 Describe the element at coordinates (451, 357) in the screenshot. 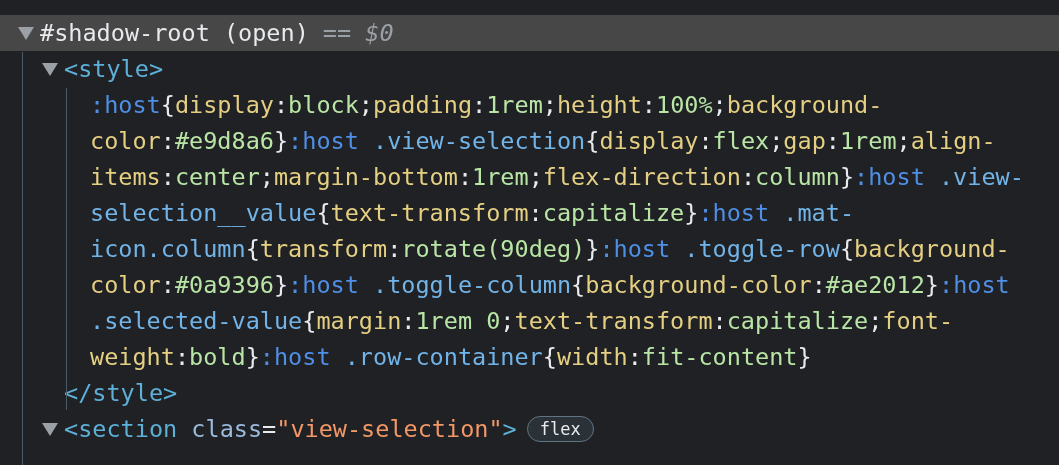

I see `css-line: weight:bold}:host .row-container{width:fit-content}` at that location.